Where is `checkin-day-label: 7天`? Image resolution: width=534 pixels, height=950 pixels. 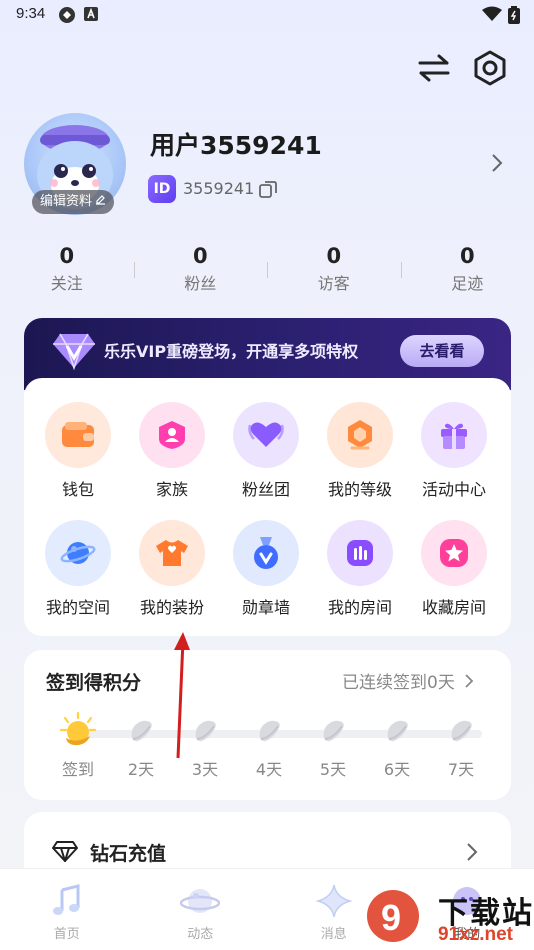 checkin-day-label: 7天 is located at coordinates (461, 769).